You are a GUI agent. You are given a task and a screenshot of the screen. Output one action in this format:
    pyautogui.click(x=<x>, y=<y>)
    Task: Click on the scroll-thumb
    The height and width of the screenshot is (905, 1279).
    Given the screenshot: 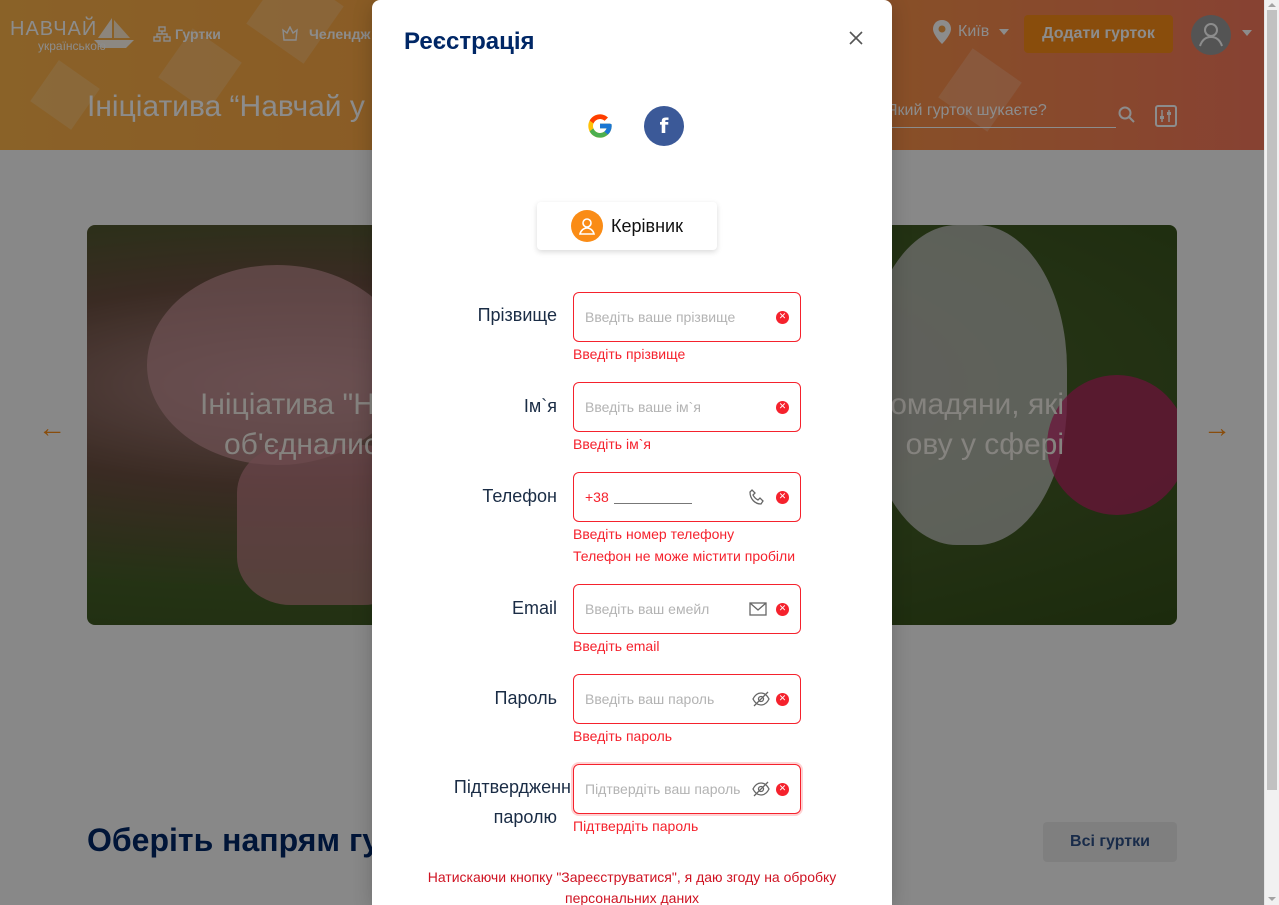 What is the action you would take?
    pyautogui.click(x=1272, y=400)
    